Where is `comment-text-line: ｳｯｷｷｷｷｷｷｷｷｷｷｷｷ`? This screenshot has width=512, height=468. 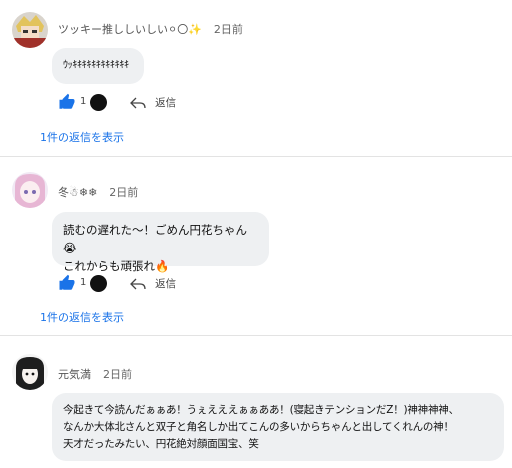
comment-text-line: ｳｯｷｷｷｷｷｷｷｷｷｷｷｷ is located at coordinates (96, 65).